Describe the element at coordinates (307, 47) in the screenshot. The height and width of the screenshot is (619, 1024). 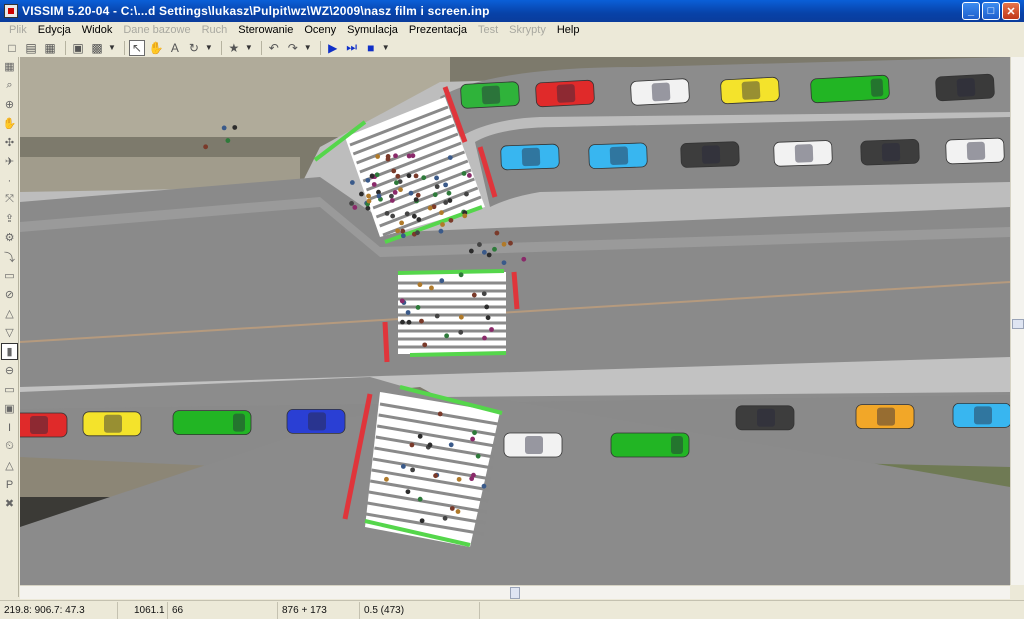
I see `redo-dropdown-icon: ▼` at that location.